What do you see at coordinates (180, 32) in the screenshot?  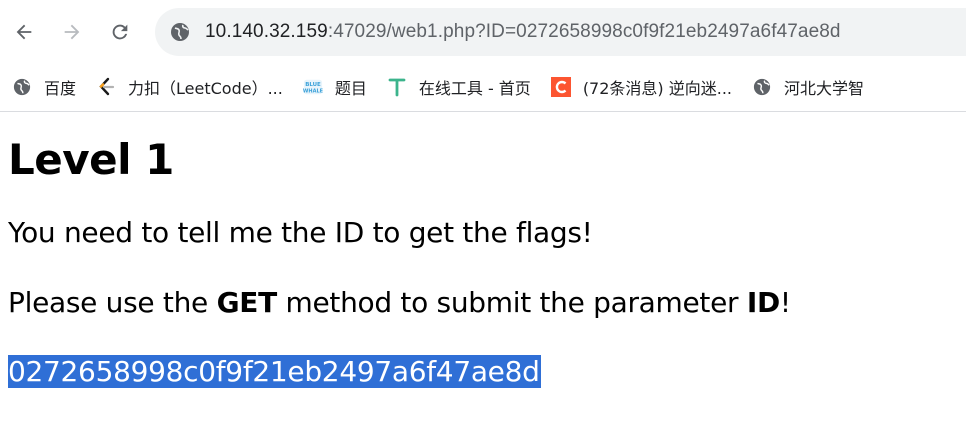 I see `site-info-icon` at bounding box center [180, 32].